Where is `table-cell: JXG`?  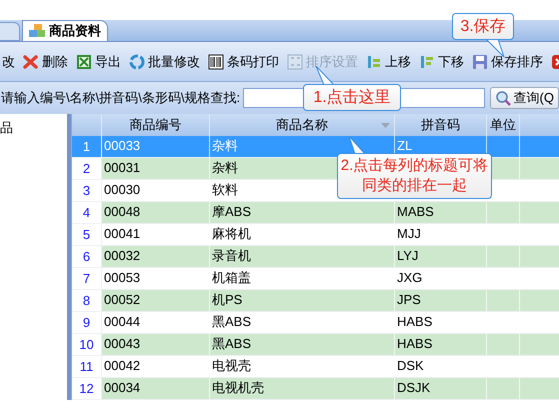
table-cell: JXG is located at coordinates (441, 278).